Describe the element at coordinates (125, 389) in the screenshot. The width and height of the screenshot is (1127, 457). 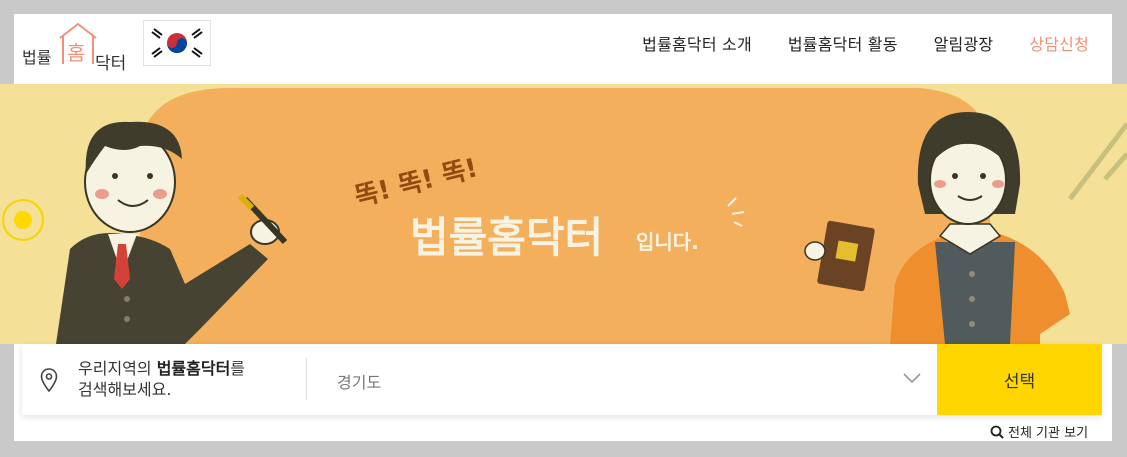
I see `search-prompt-line2: 검색해보세요.` at that location.